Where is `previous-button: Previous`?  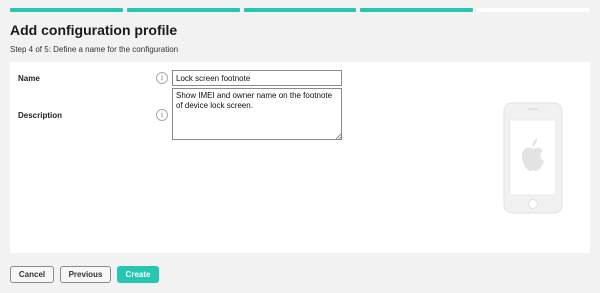 previous-button: Previous is located at coordinates (85, 274).